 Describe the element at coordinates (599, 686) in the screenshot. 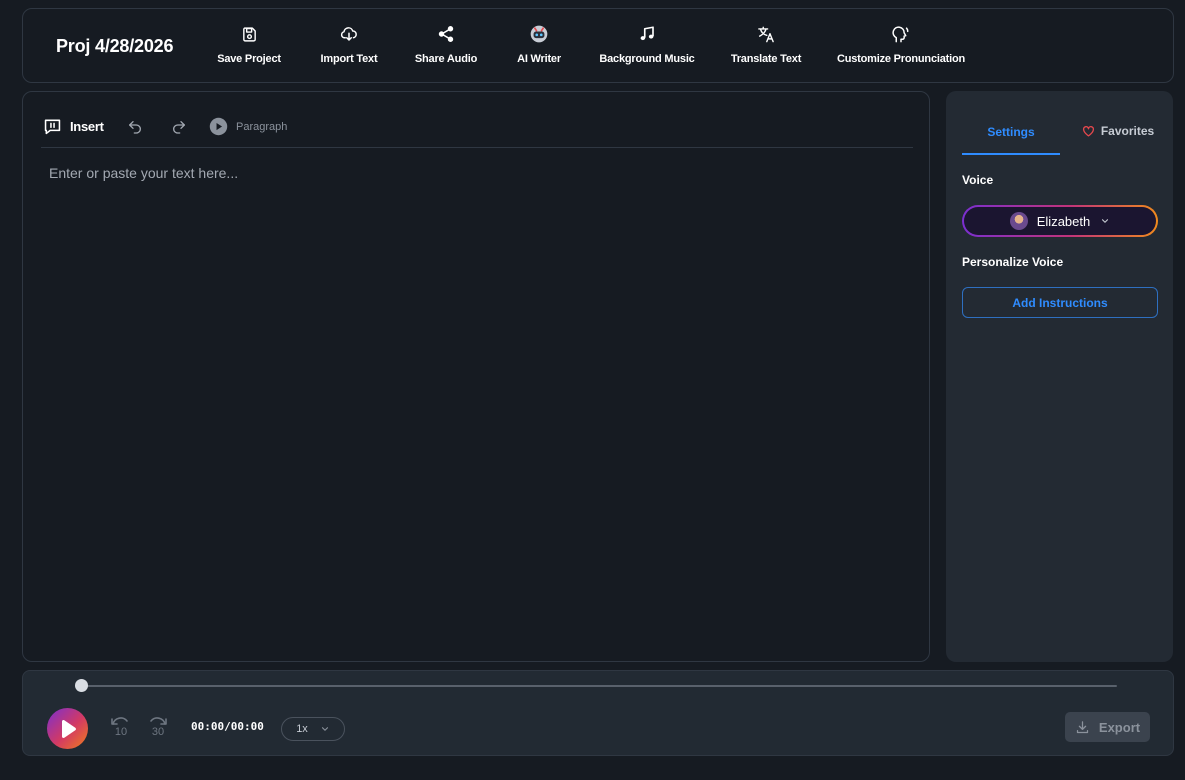

I see `seek-track` at that location.